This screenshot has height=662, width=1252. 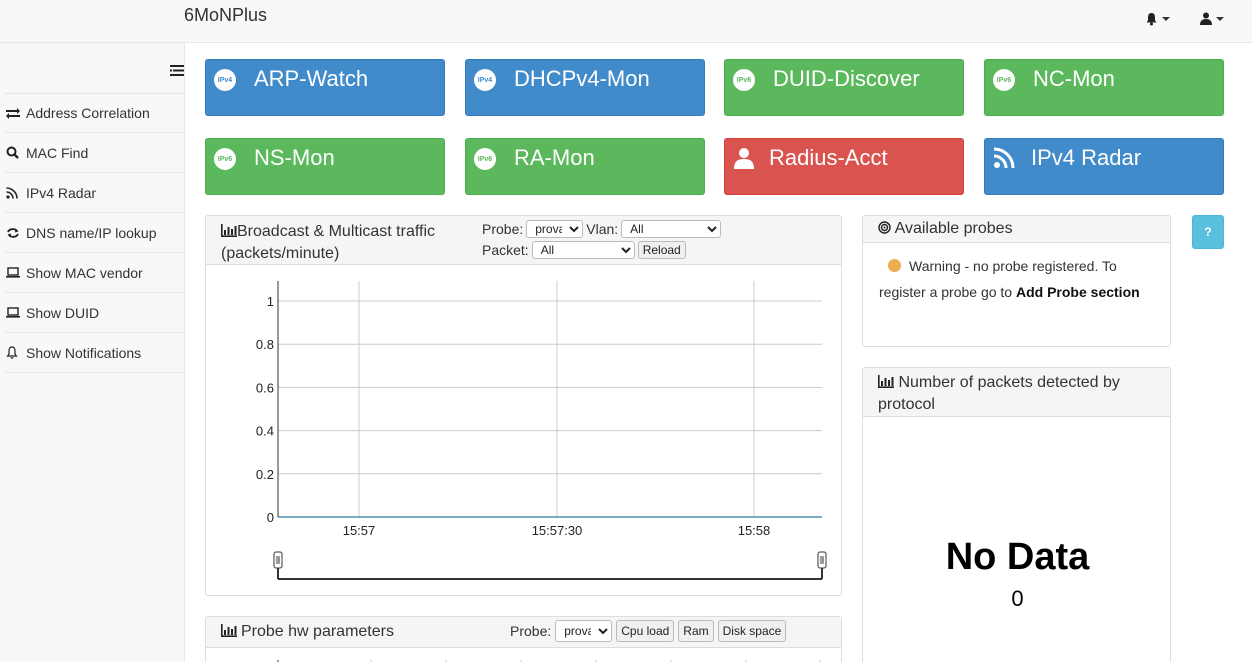 What do you see at coordinates (583, 250) in the screenshot?
I see `packet-select: All` at bounding box center [583, 250].